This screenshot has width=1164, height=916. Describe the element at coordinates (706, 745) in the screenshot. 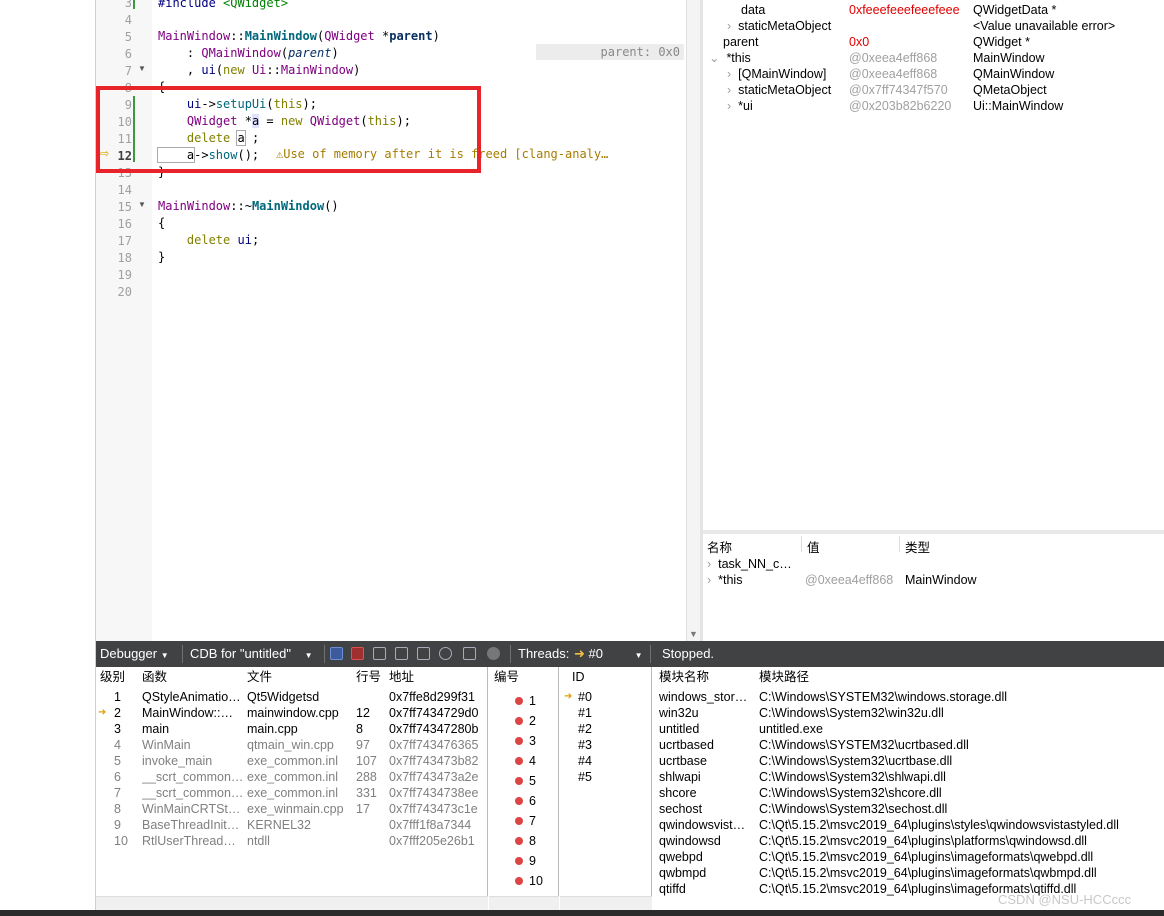

I see `module-name: ucrtbased` at that location.